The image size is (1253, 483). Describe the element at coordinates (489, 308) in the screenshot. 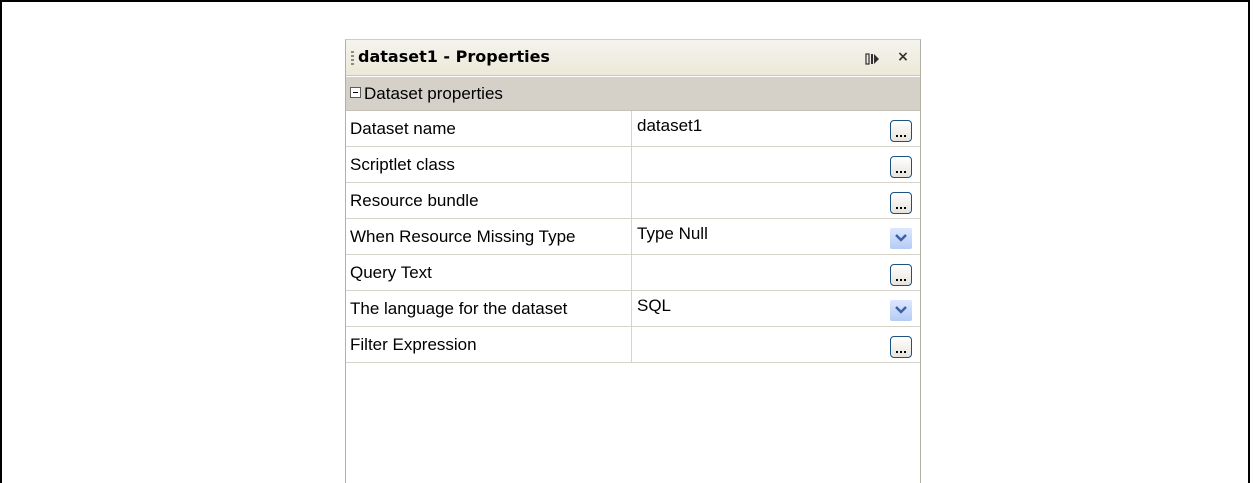

I see `property-name: The language for the dataset` at that location.